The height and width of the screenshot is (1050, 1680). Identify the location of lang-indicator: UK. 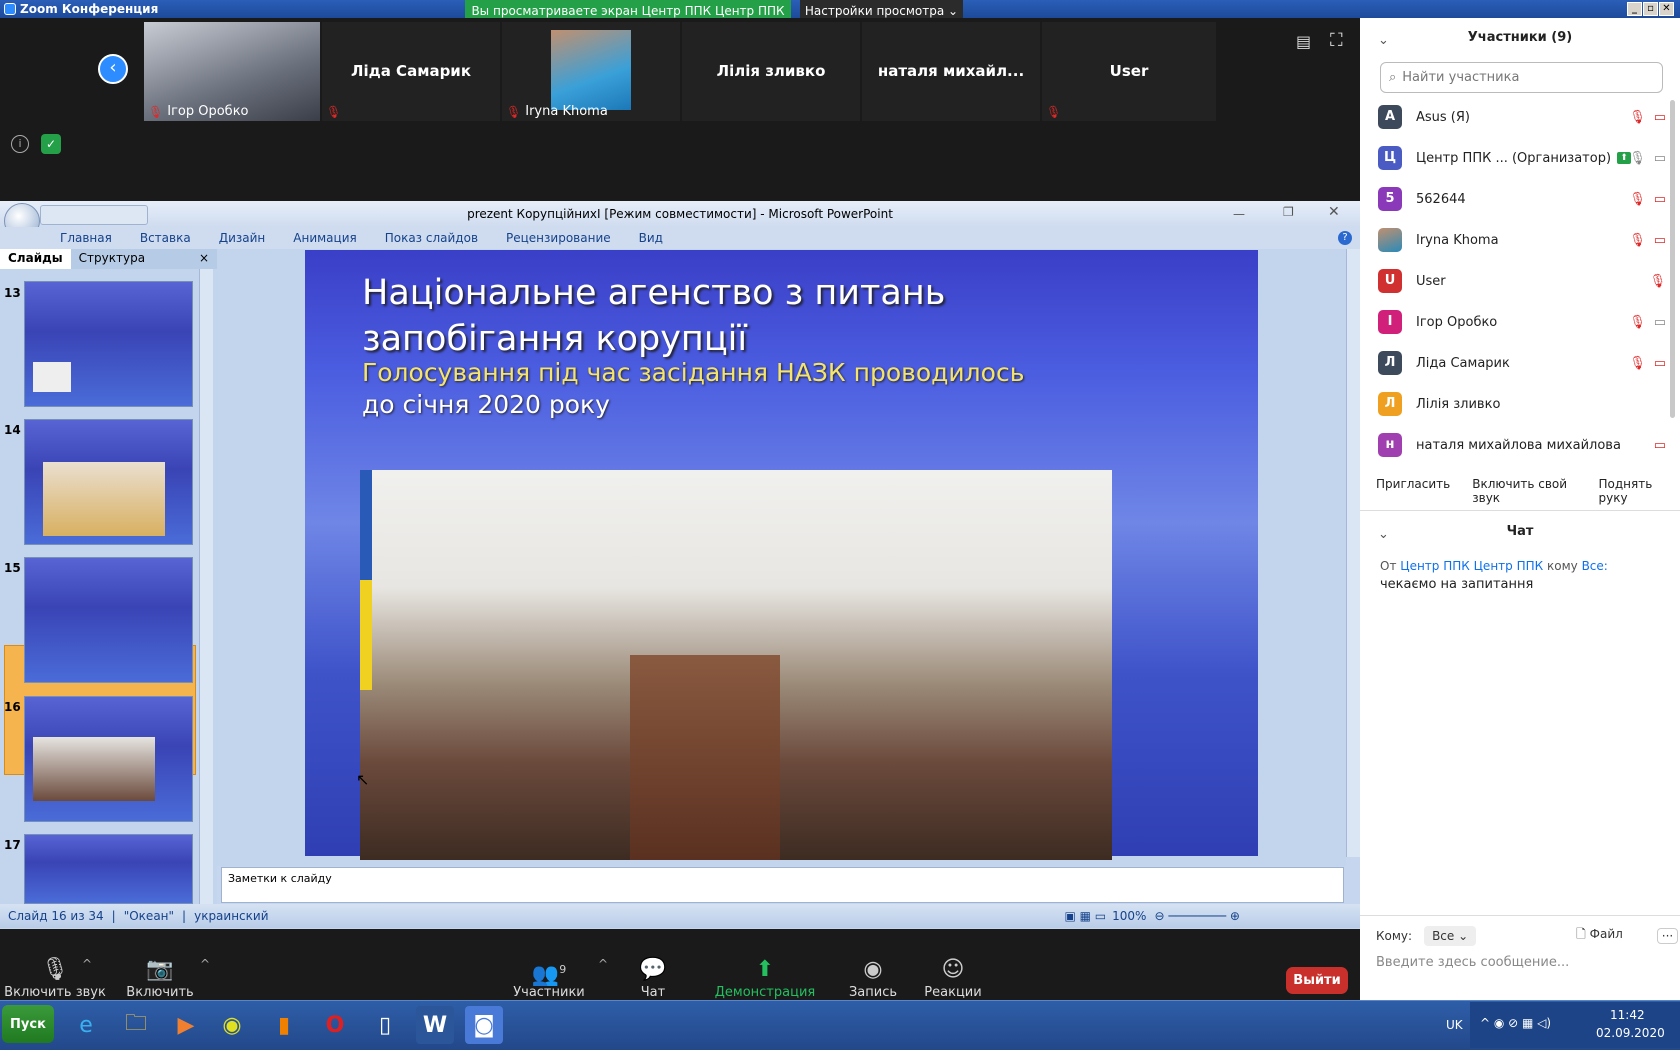
(1454, 1025).